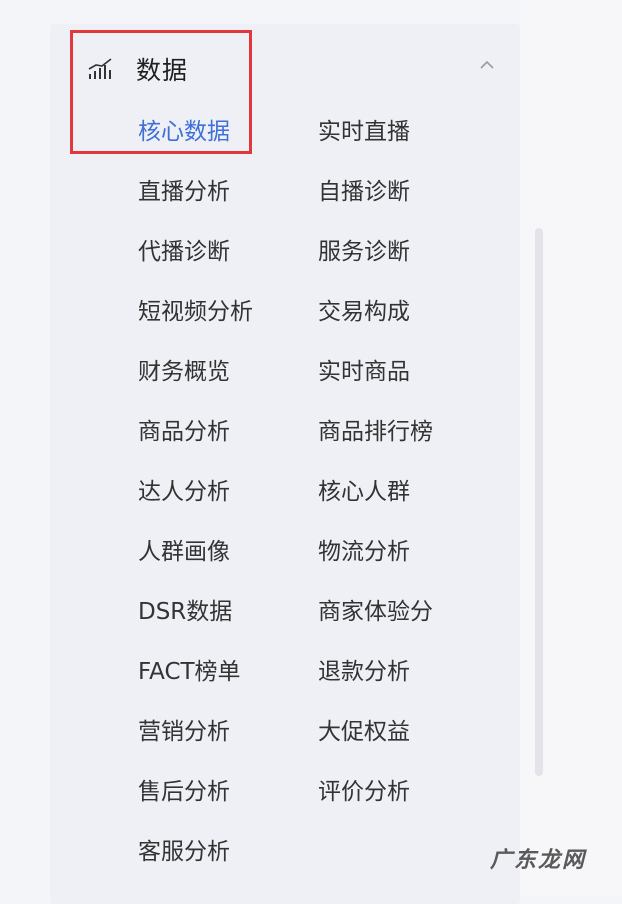  I want to click on menu-item: 核心人群, so click(408, 500).